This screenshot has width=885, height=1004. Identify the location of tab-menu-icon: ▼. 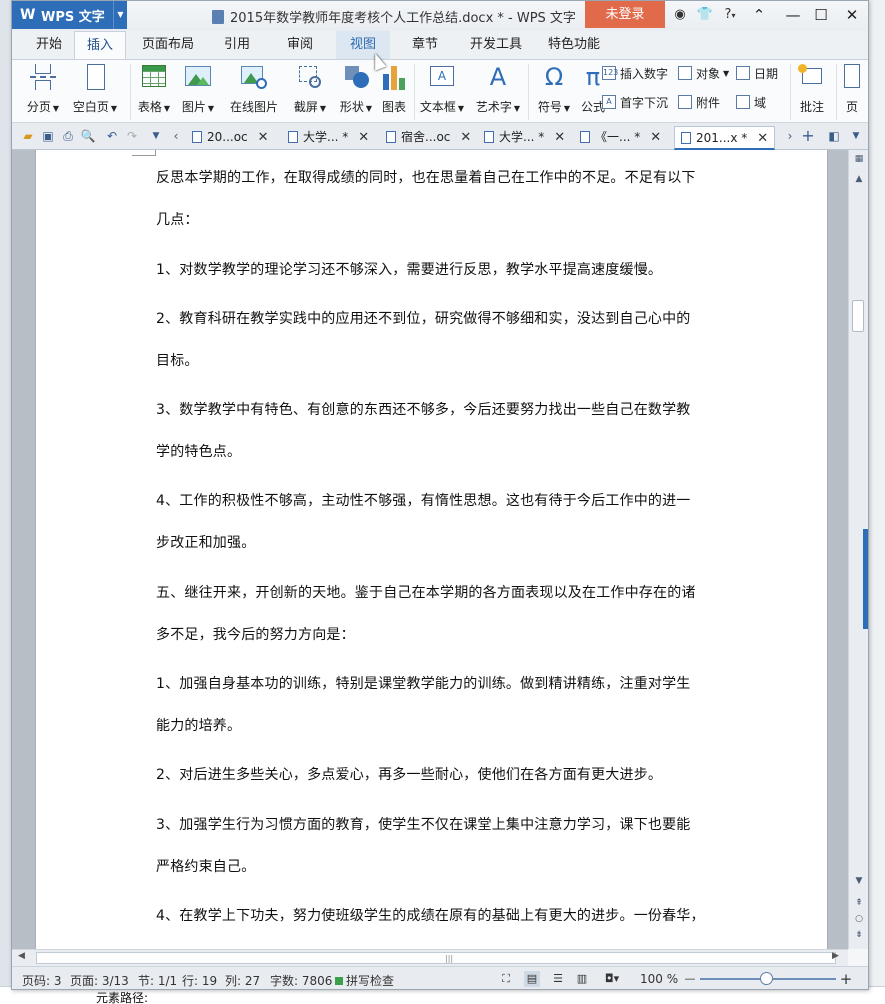
(856, 136).